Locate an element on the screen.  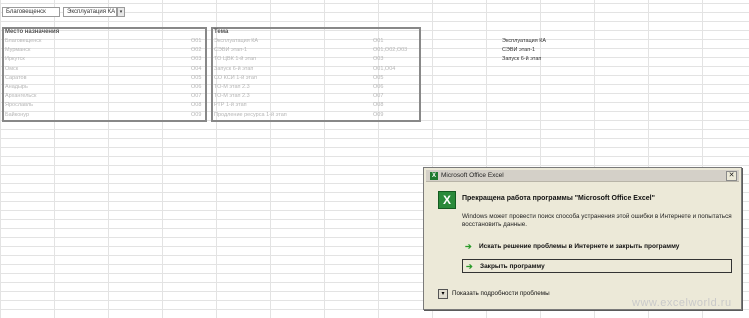
destination-table-header: Место назначения is located at coordinates (32, 32).